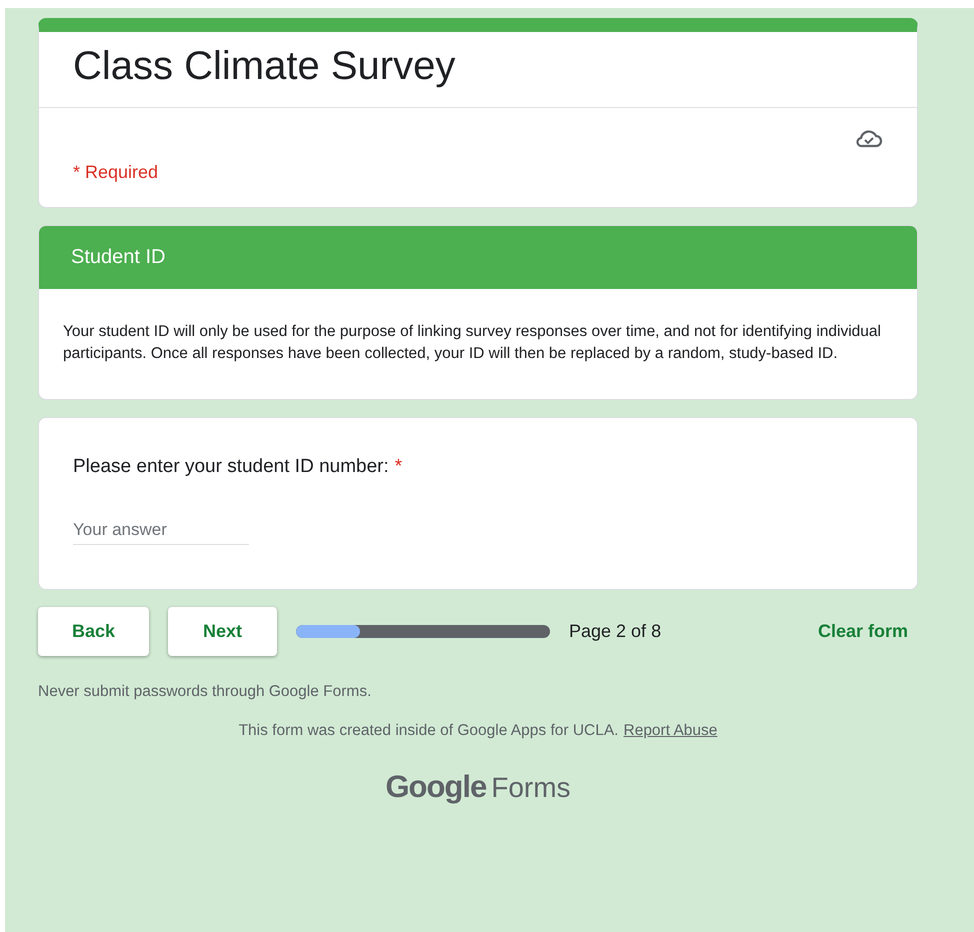 This screenshot has height=932, width=974. Describe the element at coordinates (205, 692) in the screenshot. I see `password-warning: Never submit passwords through Google Forms.` at that location.